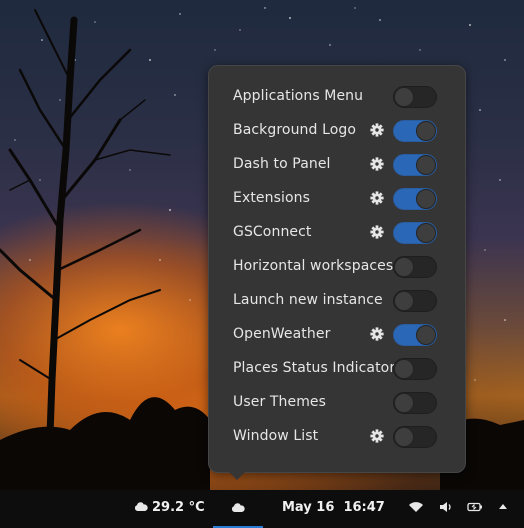 The width and height of the screenshot is (524, 528). I want to click on menu-triangle-icon, so click(502, 506).